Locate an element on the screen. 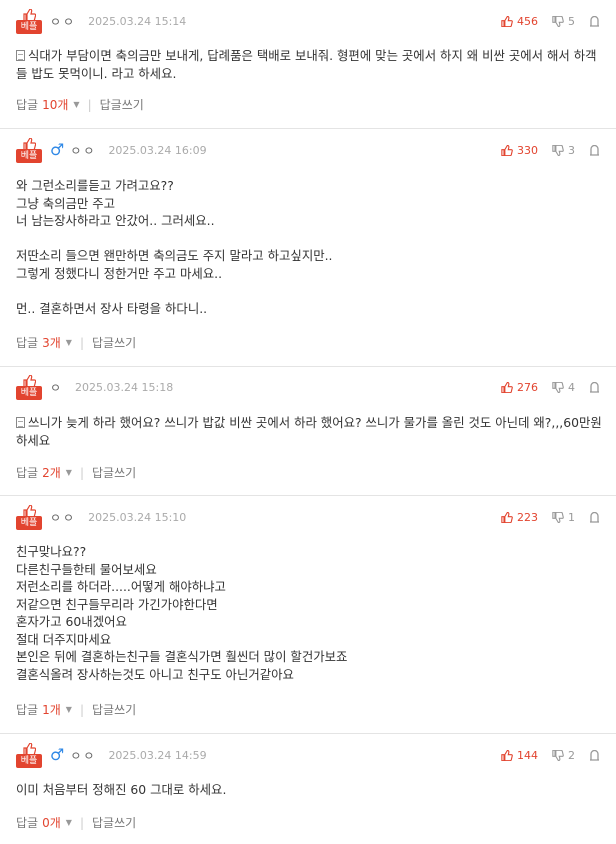 The width and height of the screenshot is (616, 844). best-comment-badge: 베플 is located at coordinates (29, 755).